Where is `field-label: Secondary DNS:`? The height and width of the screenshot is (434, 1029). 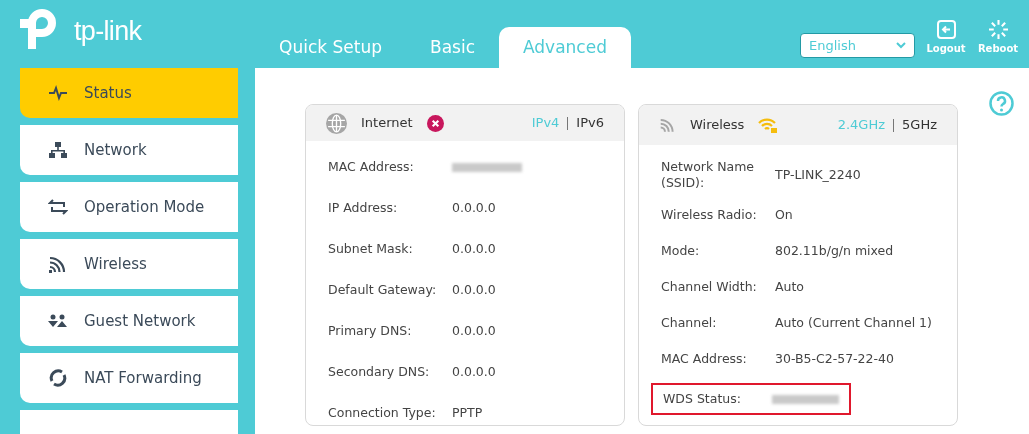 field-label: Secondary DNS: is located at coordinates (379, 371).